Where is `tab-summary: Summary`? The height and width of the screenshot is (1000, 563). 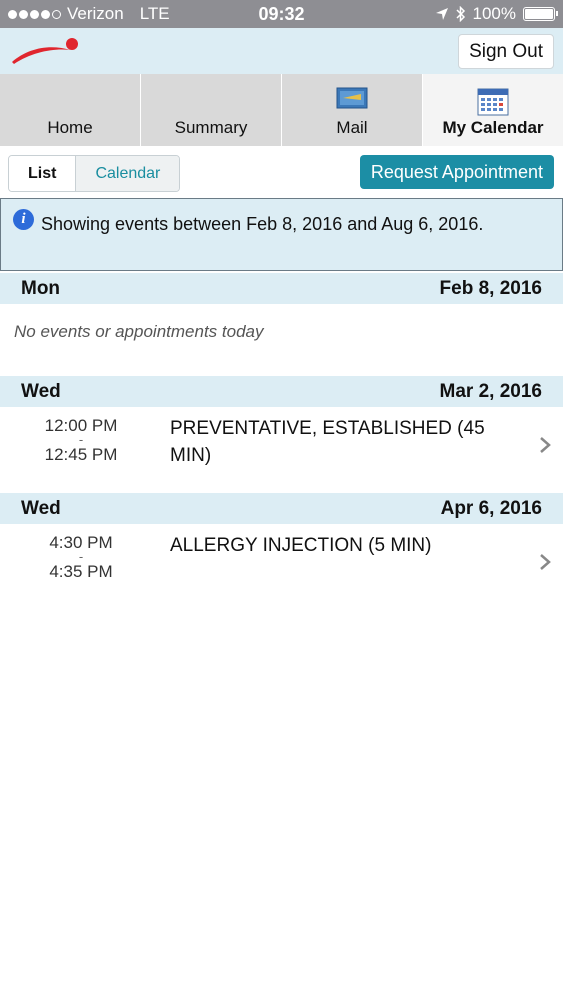
tab-summary: Summary is located at coordinates (211, 110).